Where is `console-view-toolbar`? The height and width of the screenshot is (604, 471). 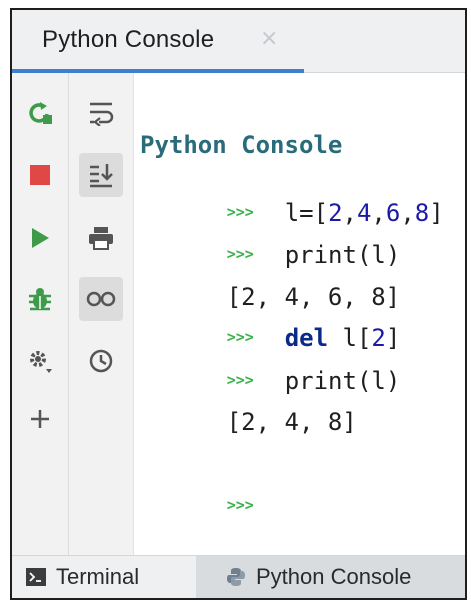
console-view-toolbar is located at coordinates (101, 315).